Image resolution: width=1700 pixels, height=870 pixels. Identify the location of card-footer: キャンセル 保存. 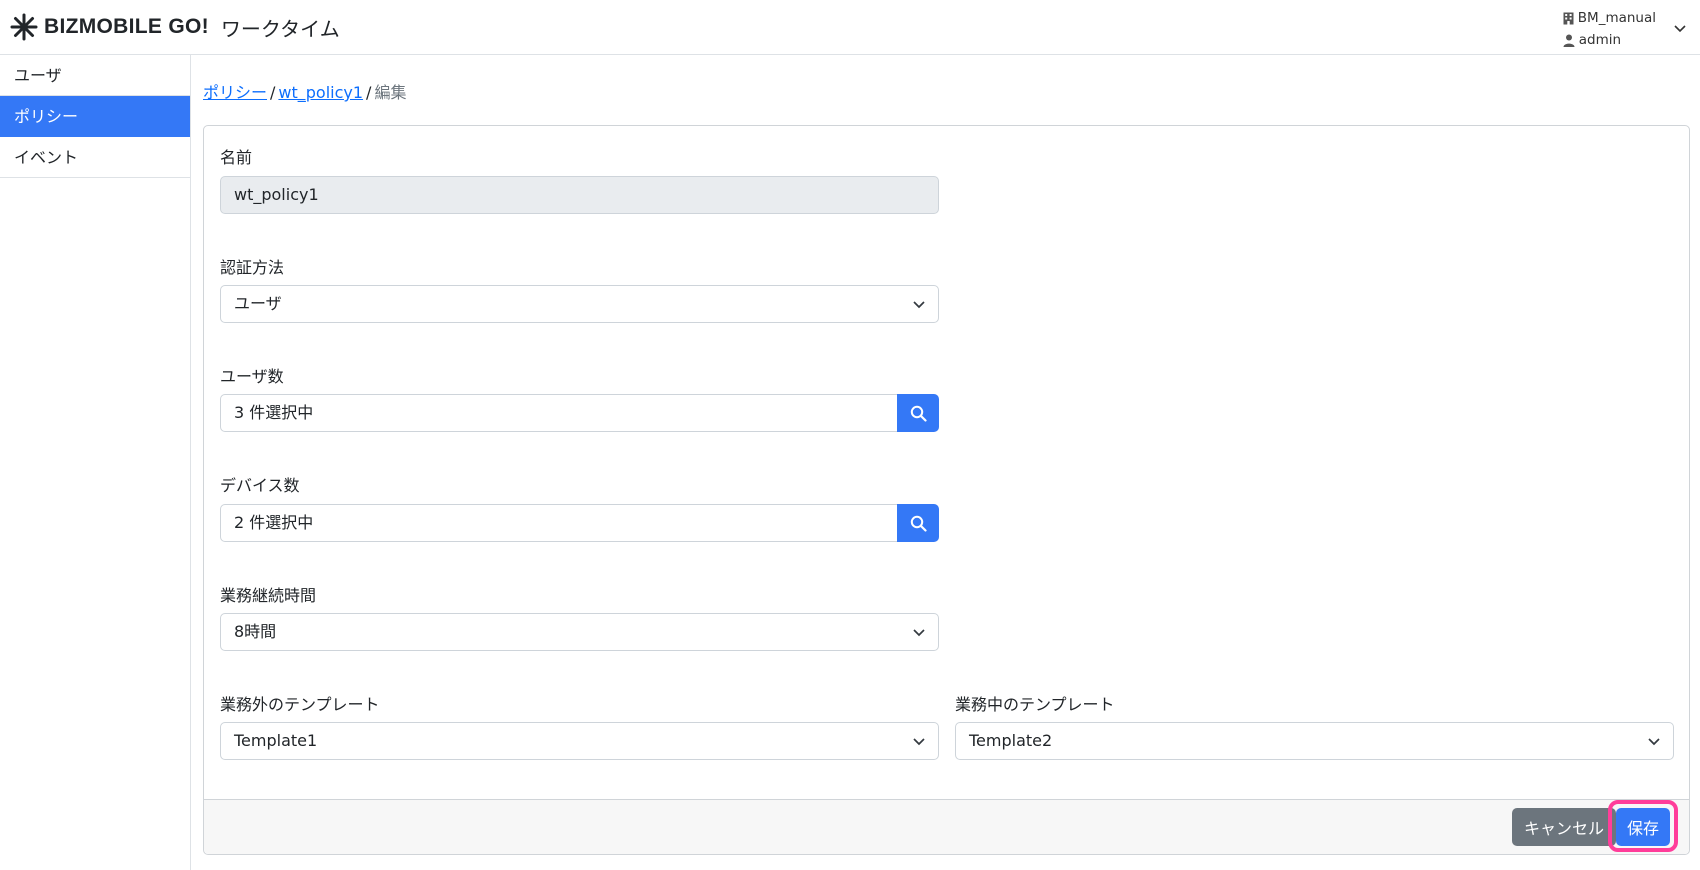
(946, 826).